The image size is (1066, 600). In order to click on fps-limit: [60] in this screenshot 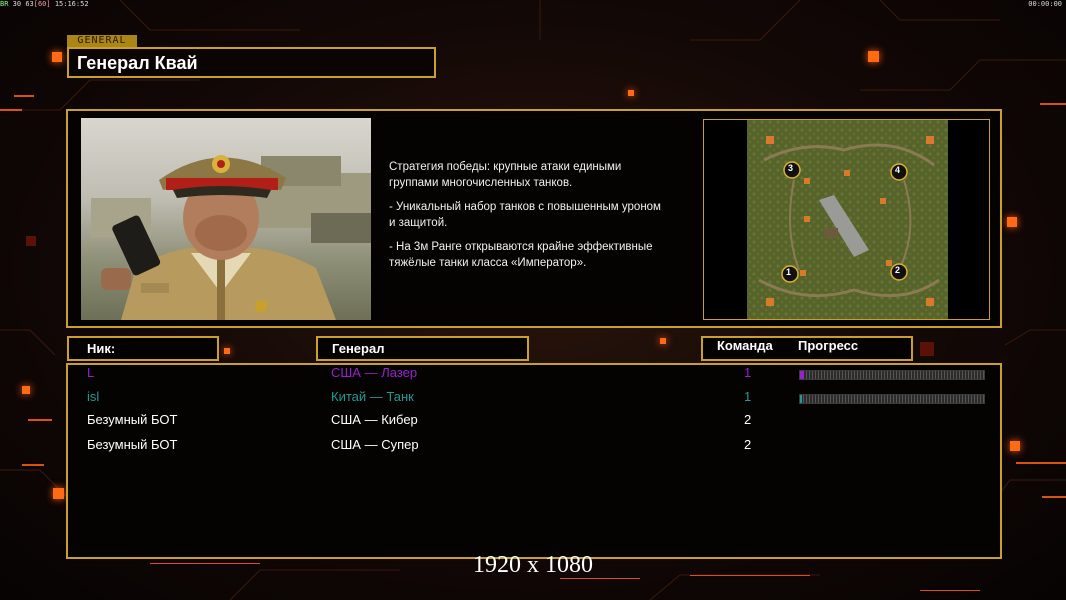, I will do `click(42, 4)`.